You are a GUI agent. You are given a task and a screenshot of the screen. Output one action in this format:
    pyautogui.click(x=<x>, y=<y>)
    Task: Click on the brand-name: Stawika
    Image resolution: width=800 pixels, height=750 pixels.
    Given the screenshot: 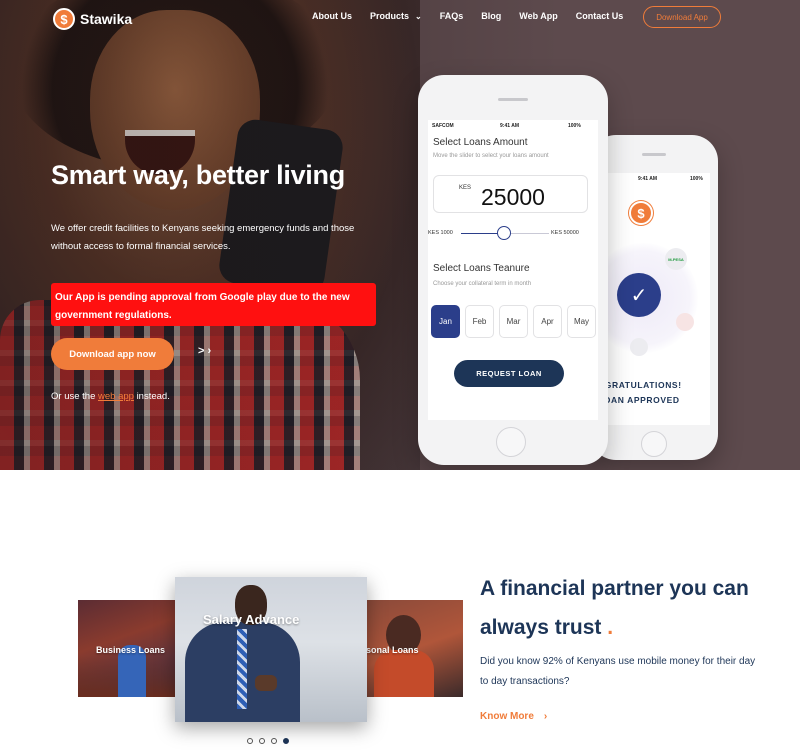 What is the action you would take?
    pyautogui.click(x=106, y=19)
    